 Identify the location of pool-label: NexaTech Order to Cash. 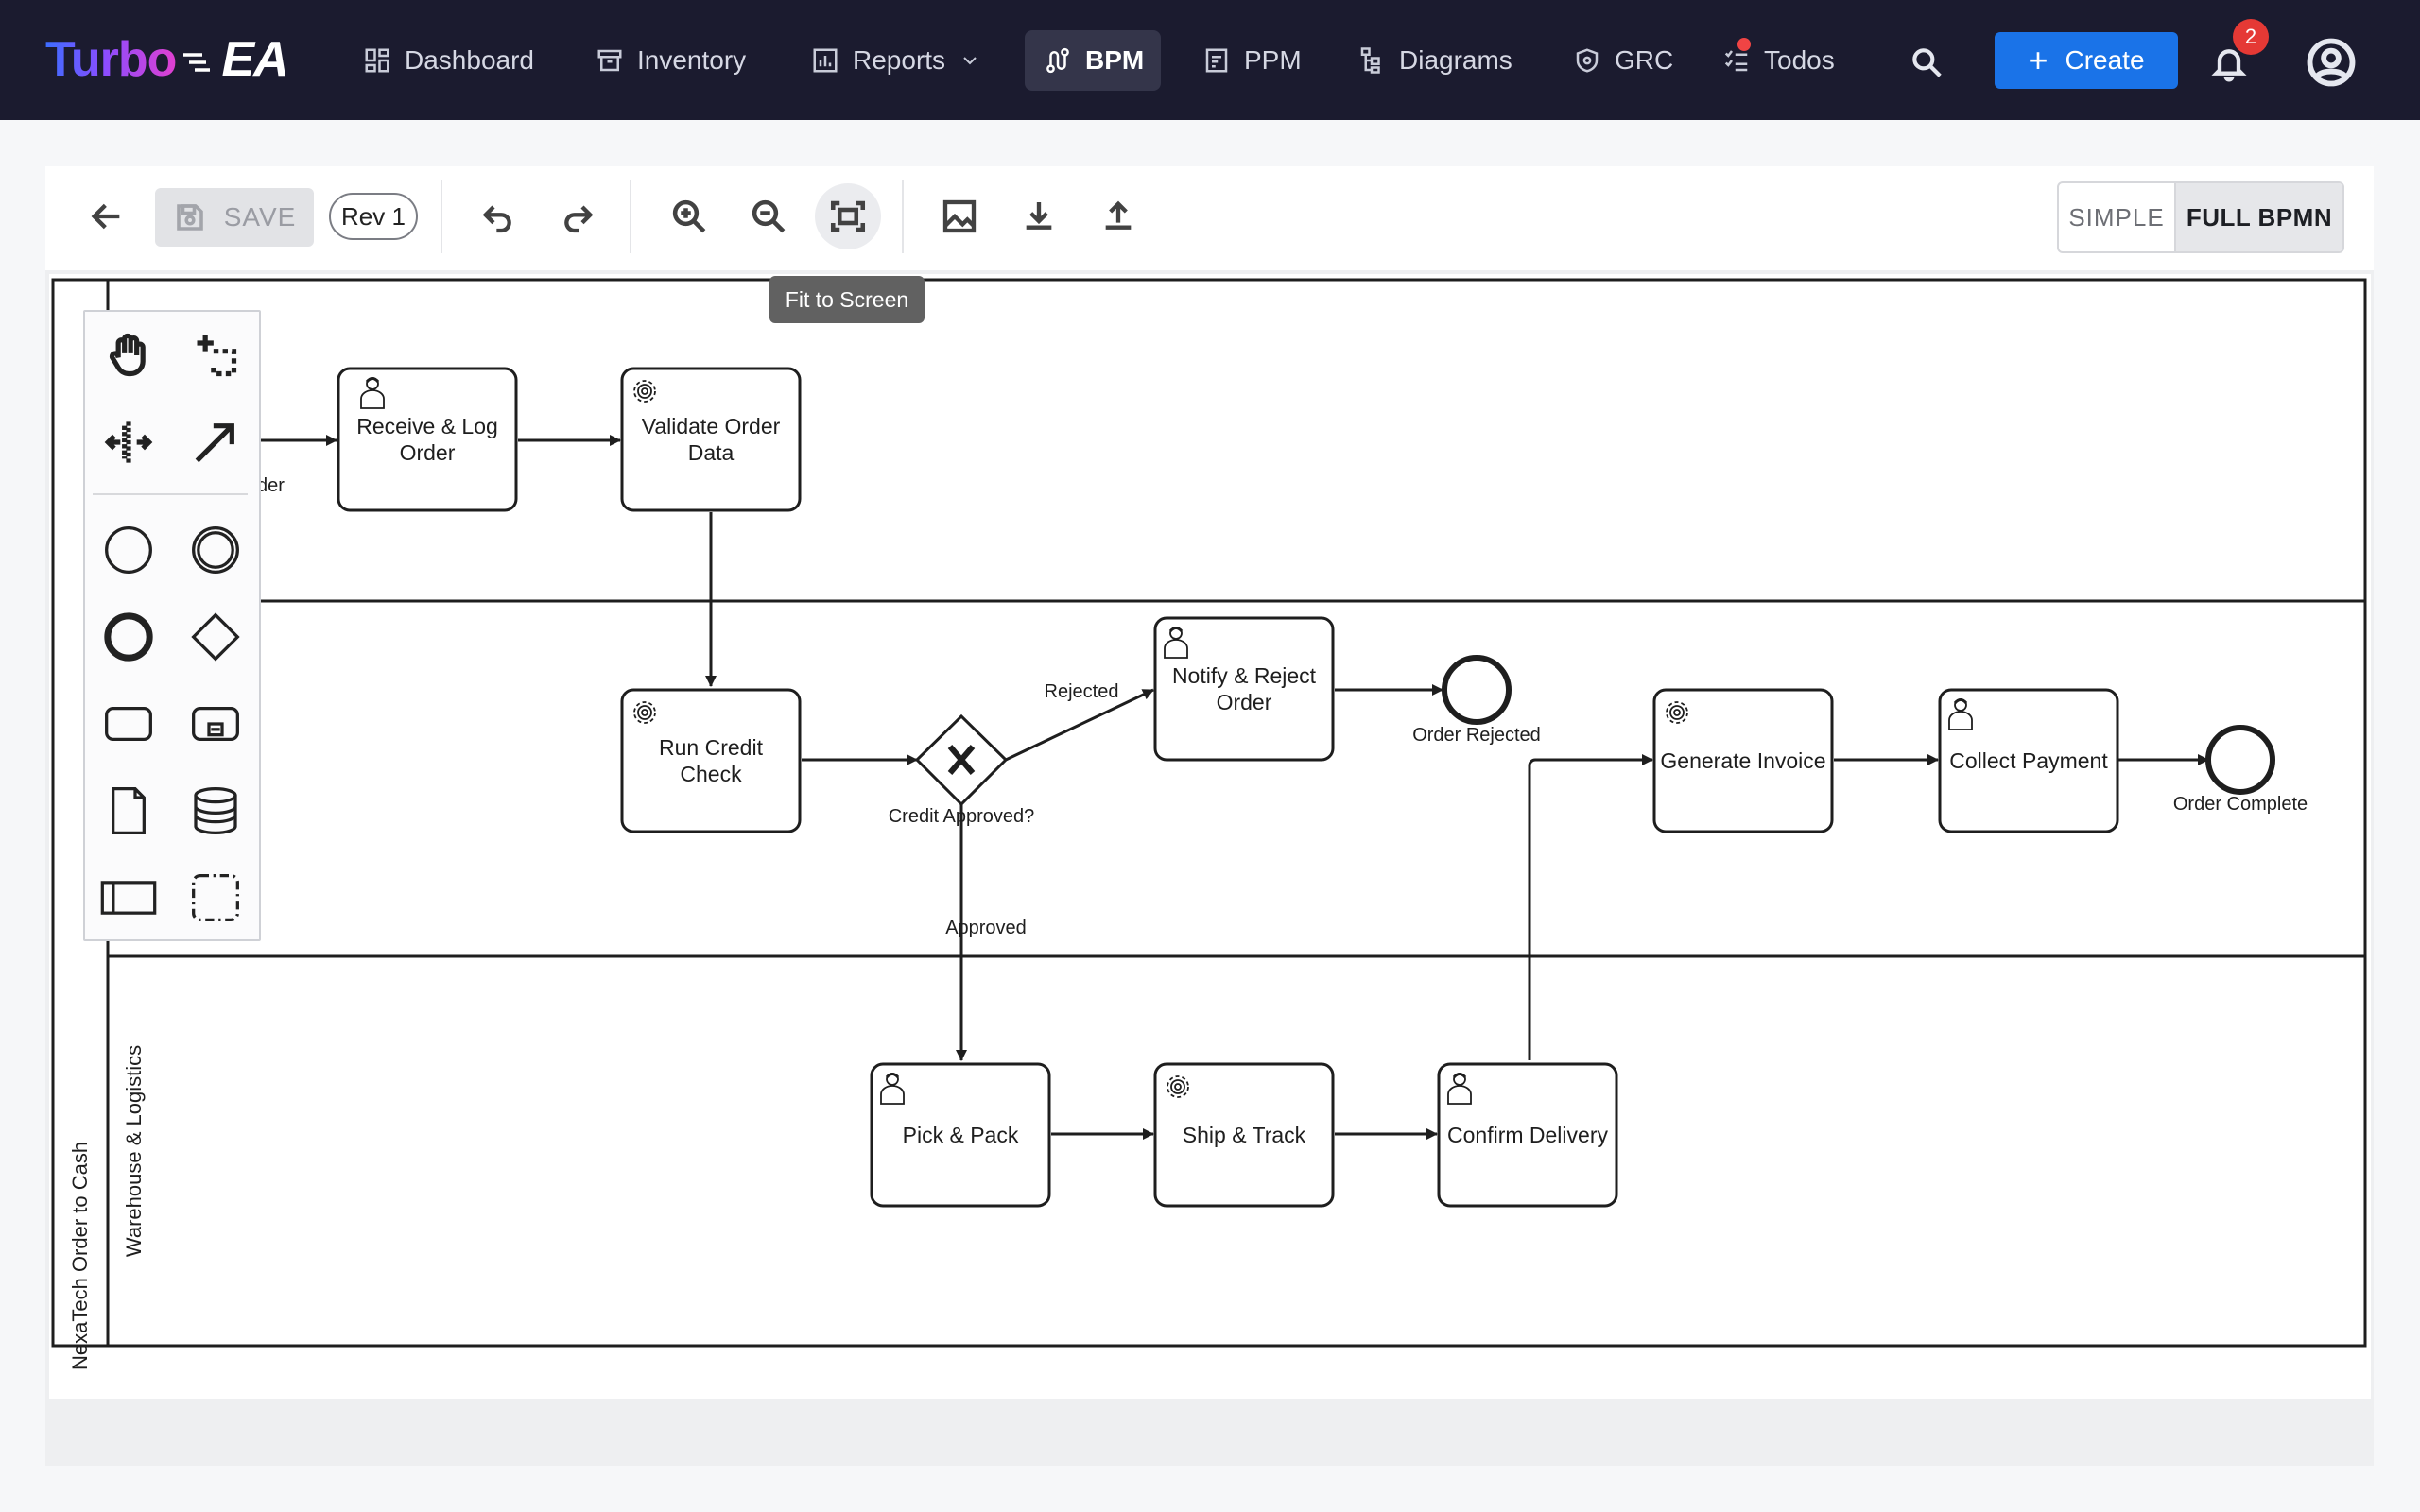
(80, 1256).